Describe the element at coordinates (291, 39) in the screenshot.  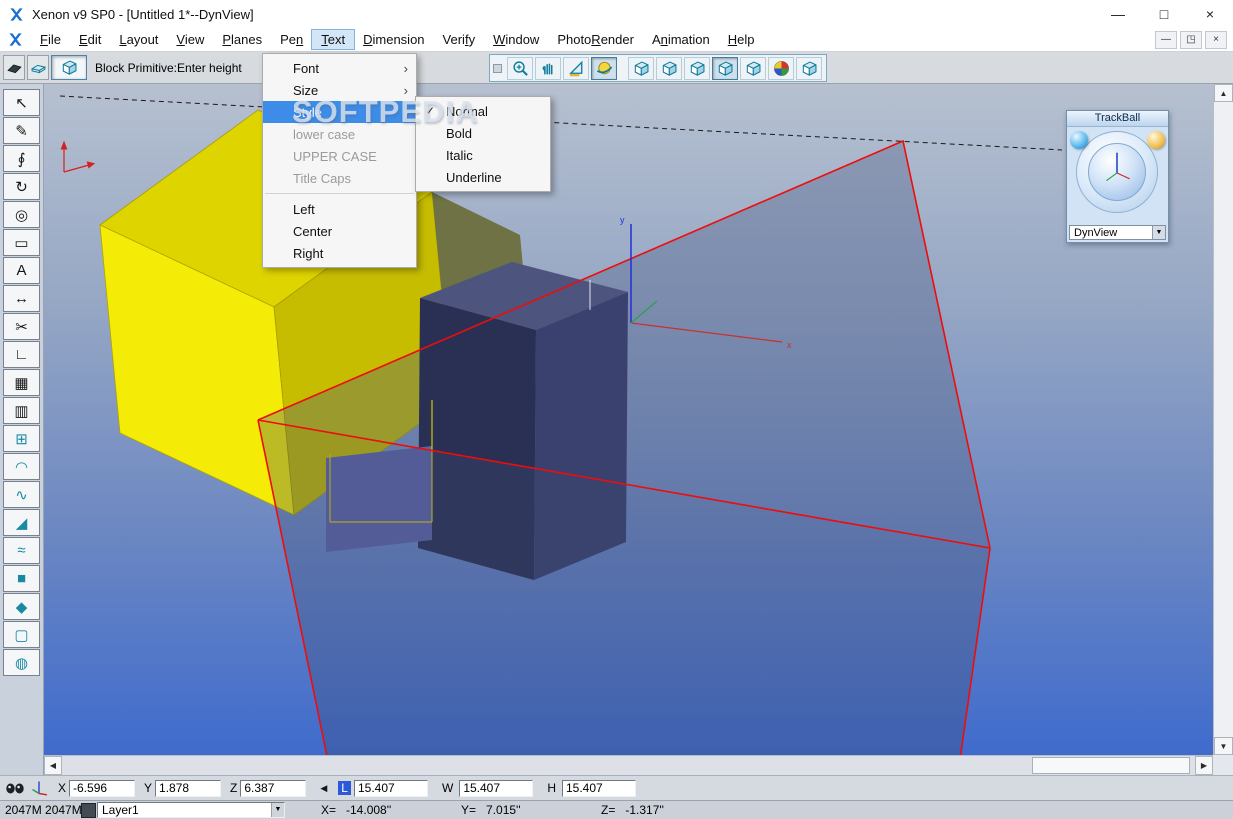
I see `menu-pen: Pen` at that location.